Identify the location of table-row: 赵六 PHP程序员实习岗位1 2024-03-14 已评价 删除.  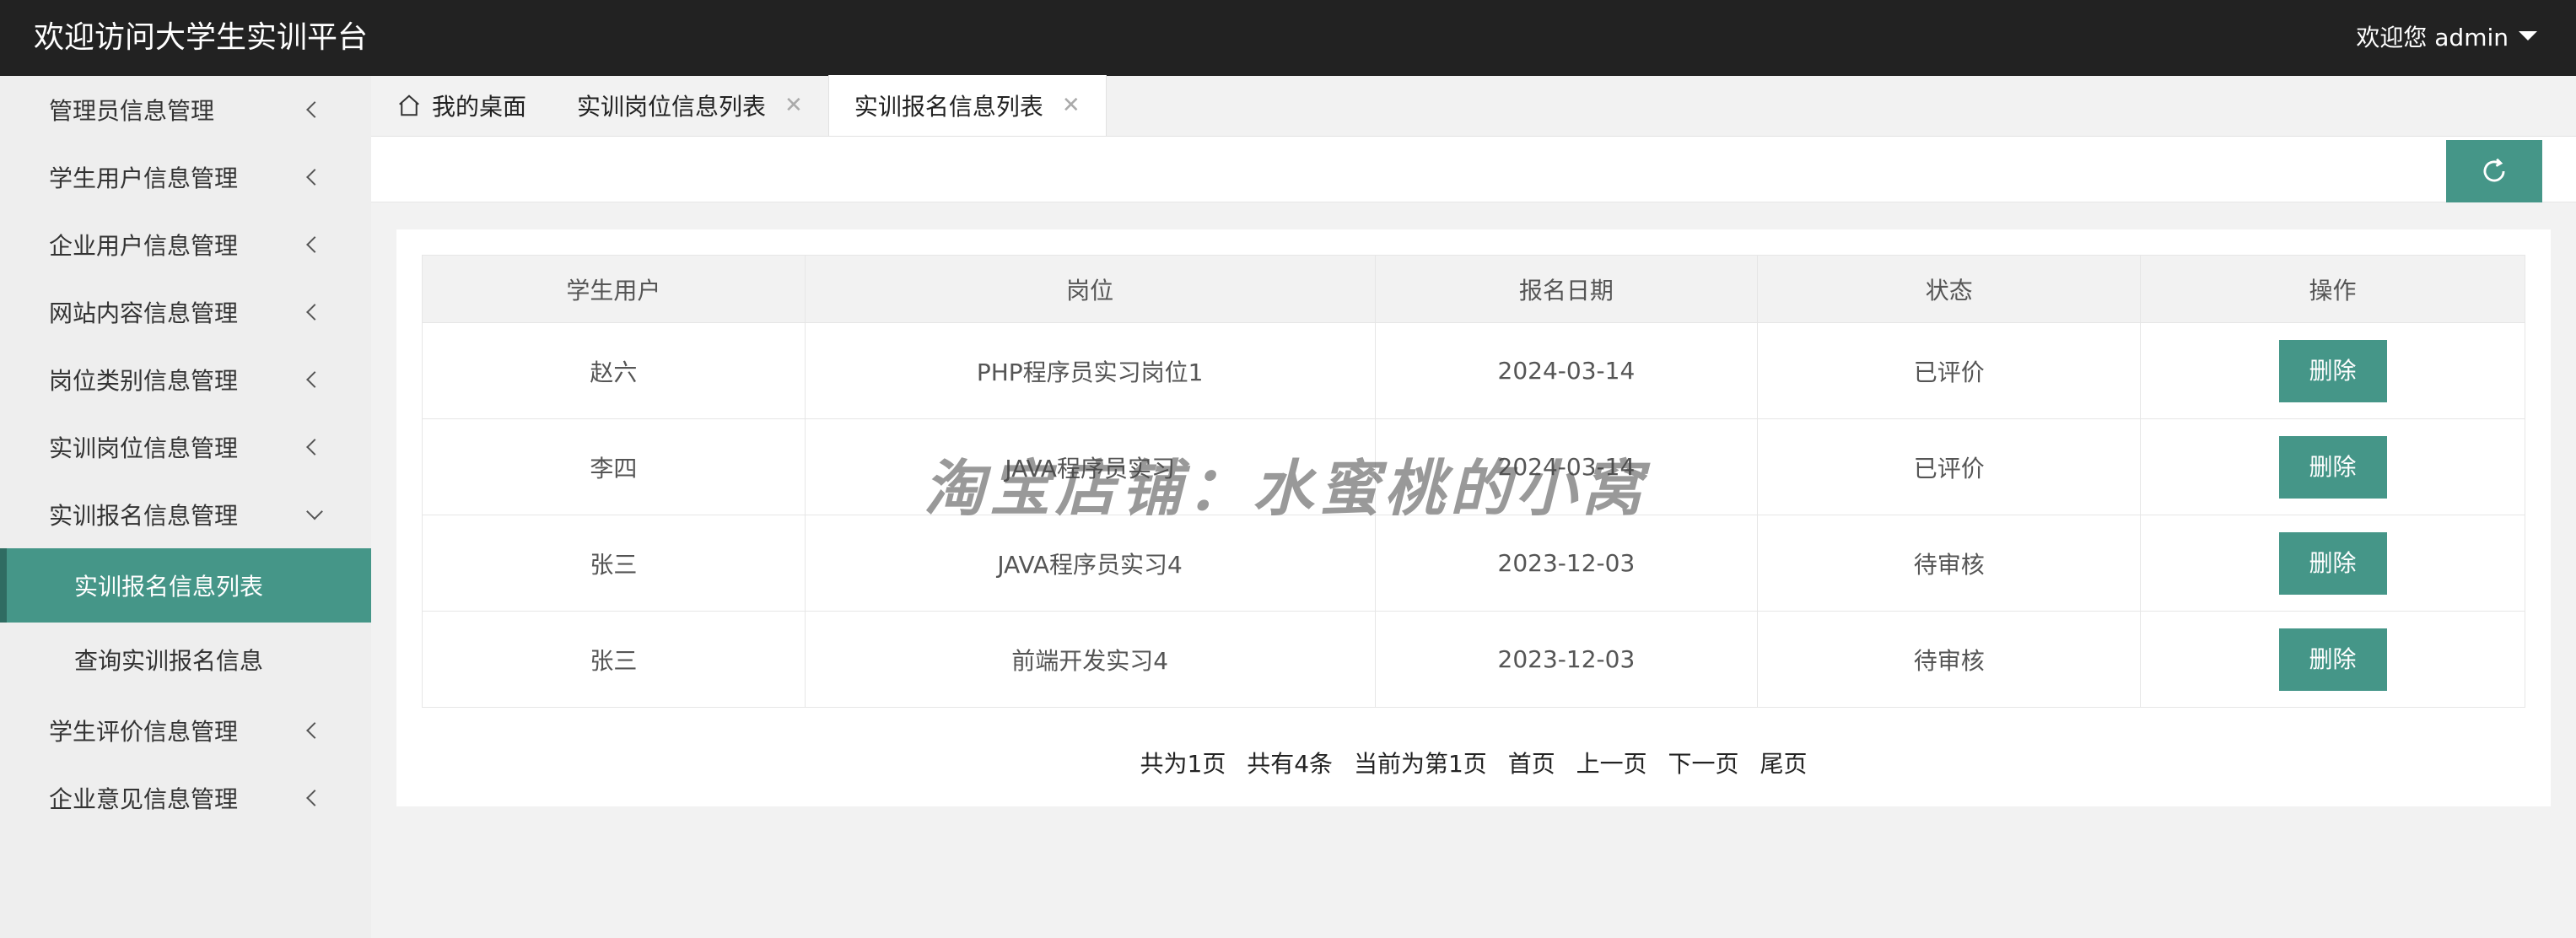
(1473, 370).